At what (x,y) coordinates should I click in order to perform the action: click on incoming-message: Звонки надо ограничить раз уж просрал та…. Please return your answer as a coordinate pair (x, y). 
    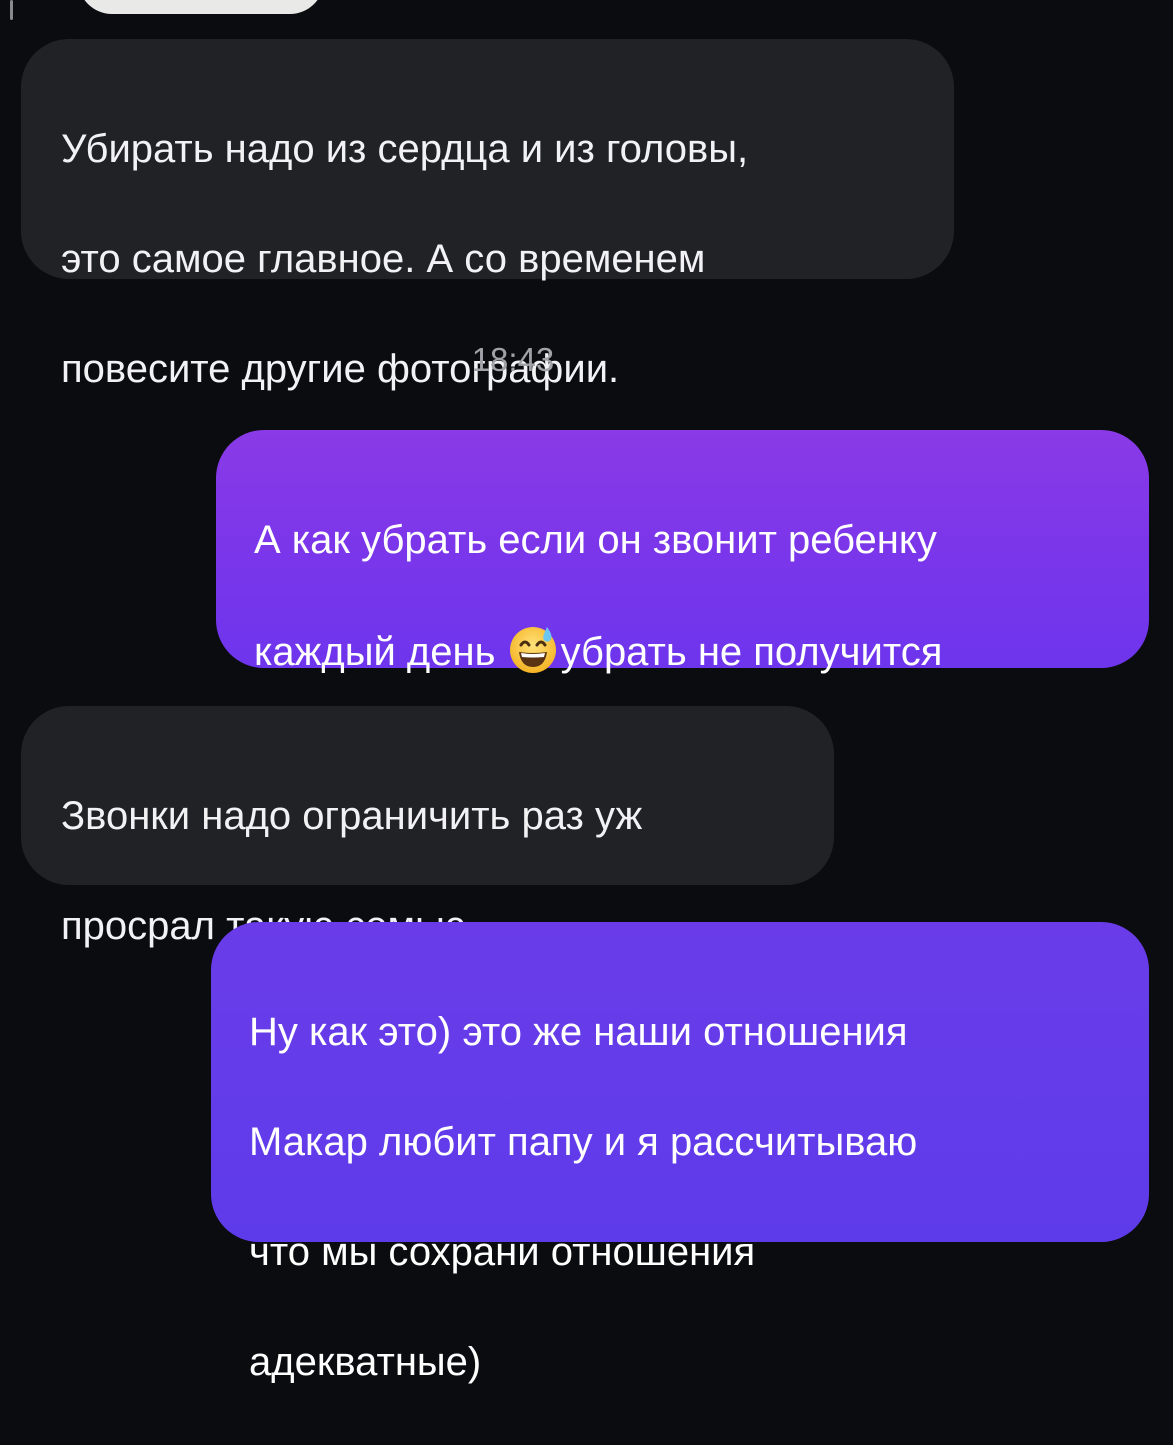
    Looking at the image, I should click on (427, 827).